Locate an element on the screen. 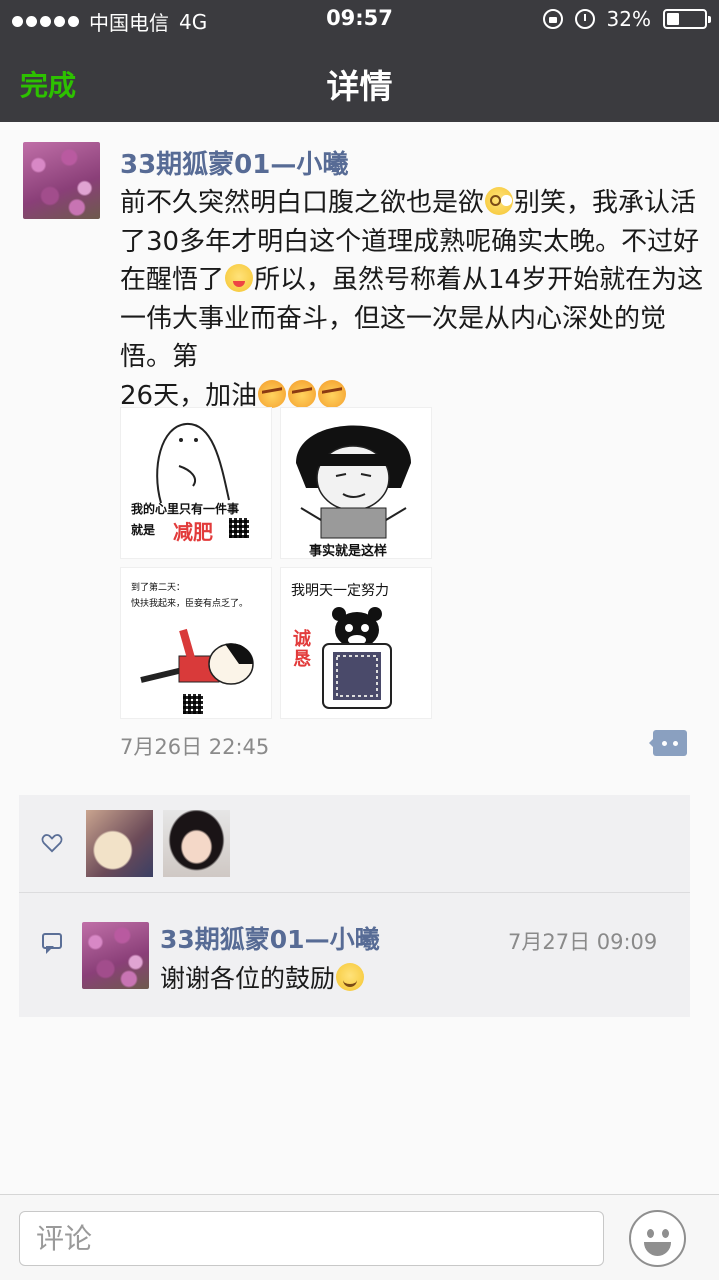 This screenshot has height=1280, width=719. page-title: 详情 is located at coordinates (359, 86).